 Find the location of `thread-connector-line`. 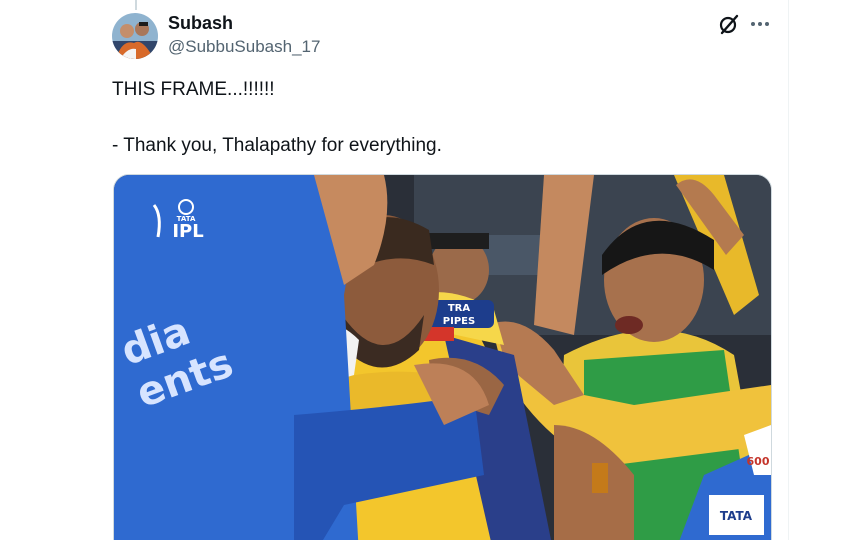

thread-connector-line is located at coordinates (136, 5).